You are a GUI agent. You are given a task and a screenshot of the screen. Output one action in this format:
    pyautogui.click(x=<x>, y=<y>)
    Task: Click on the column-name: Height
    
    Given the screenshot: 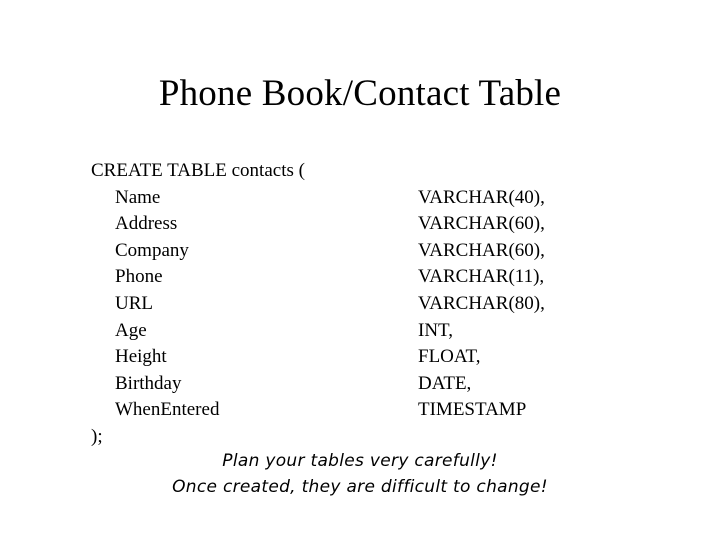 What is the action you would take?
    pyautogui.click(x=141, y=357)
    